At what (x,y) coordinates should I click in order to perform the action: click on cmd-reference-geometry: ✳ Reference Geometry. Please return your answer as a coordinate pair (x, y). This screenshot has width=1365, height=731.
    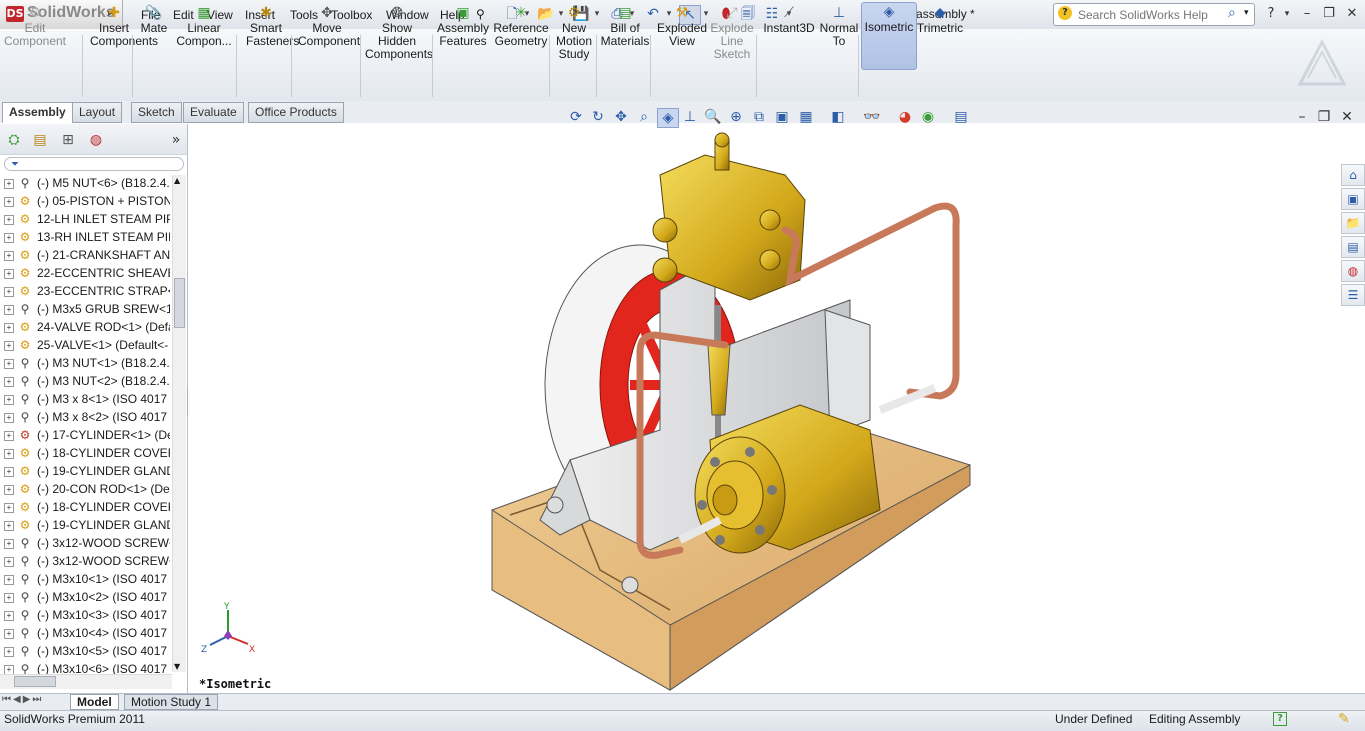
    Looking at the image, I should click on (521, 26).